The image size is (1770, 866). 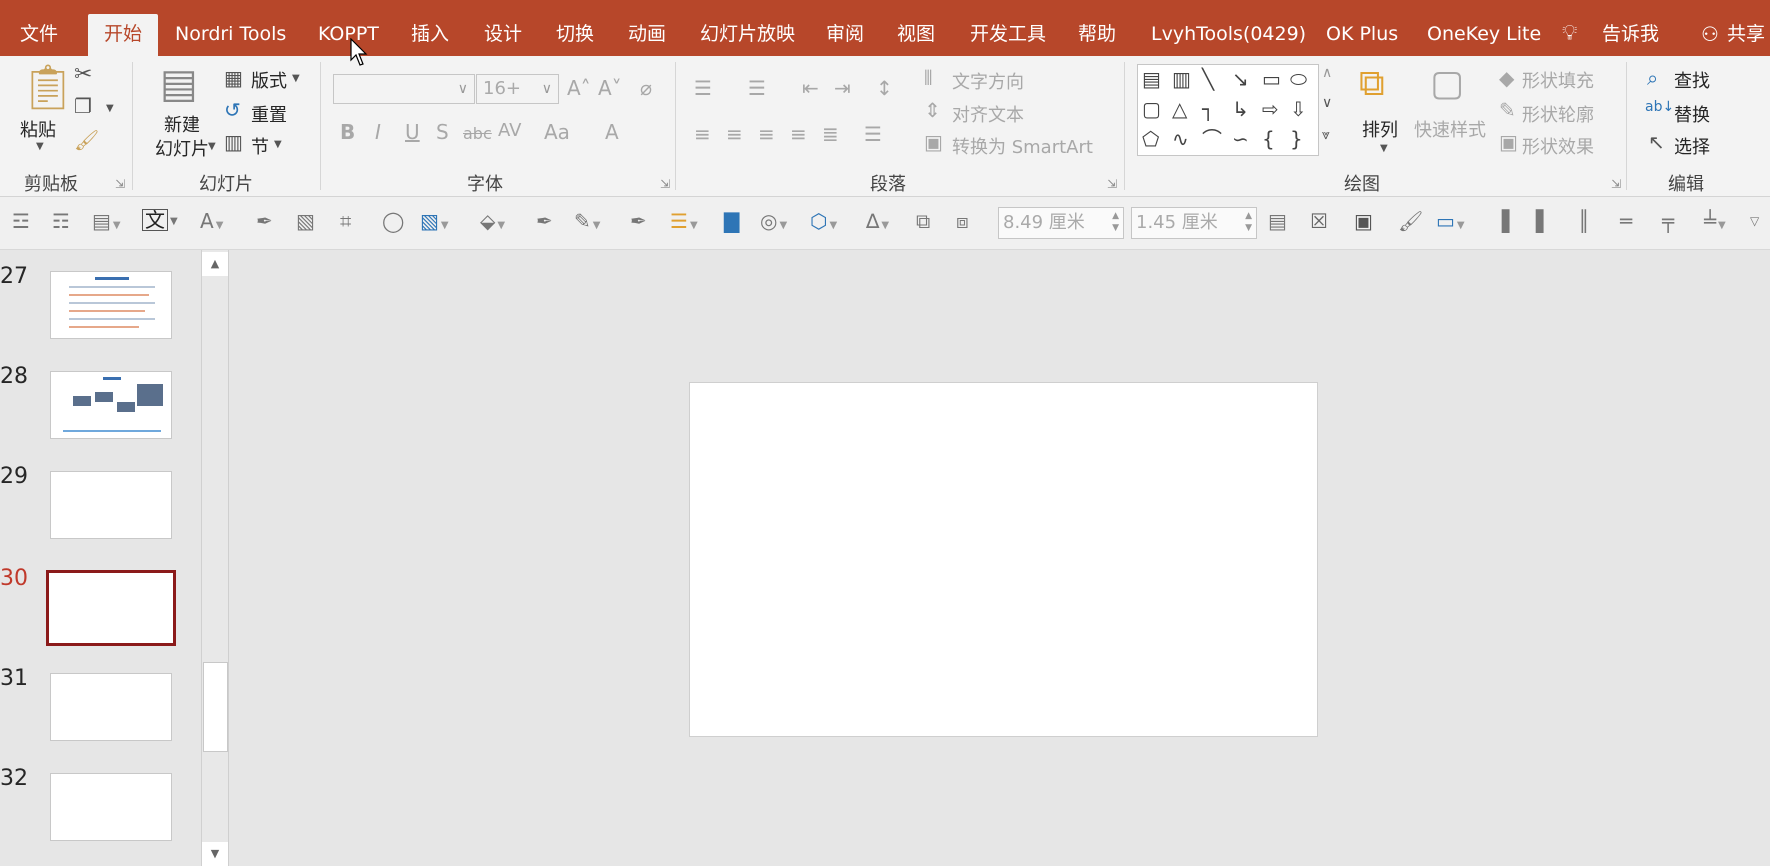 What do you see at coordinates (823, 221) in the screenshot?
I see `edit-shape-icon: ⬡ ▼` at bounding box center [823, 221].